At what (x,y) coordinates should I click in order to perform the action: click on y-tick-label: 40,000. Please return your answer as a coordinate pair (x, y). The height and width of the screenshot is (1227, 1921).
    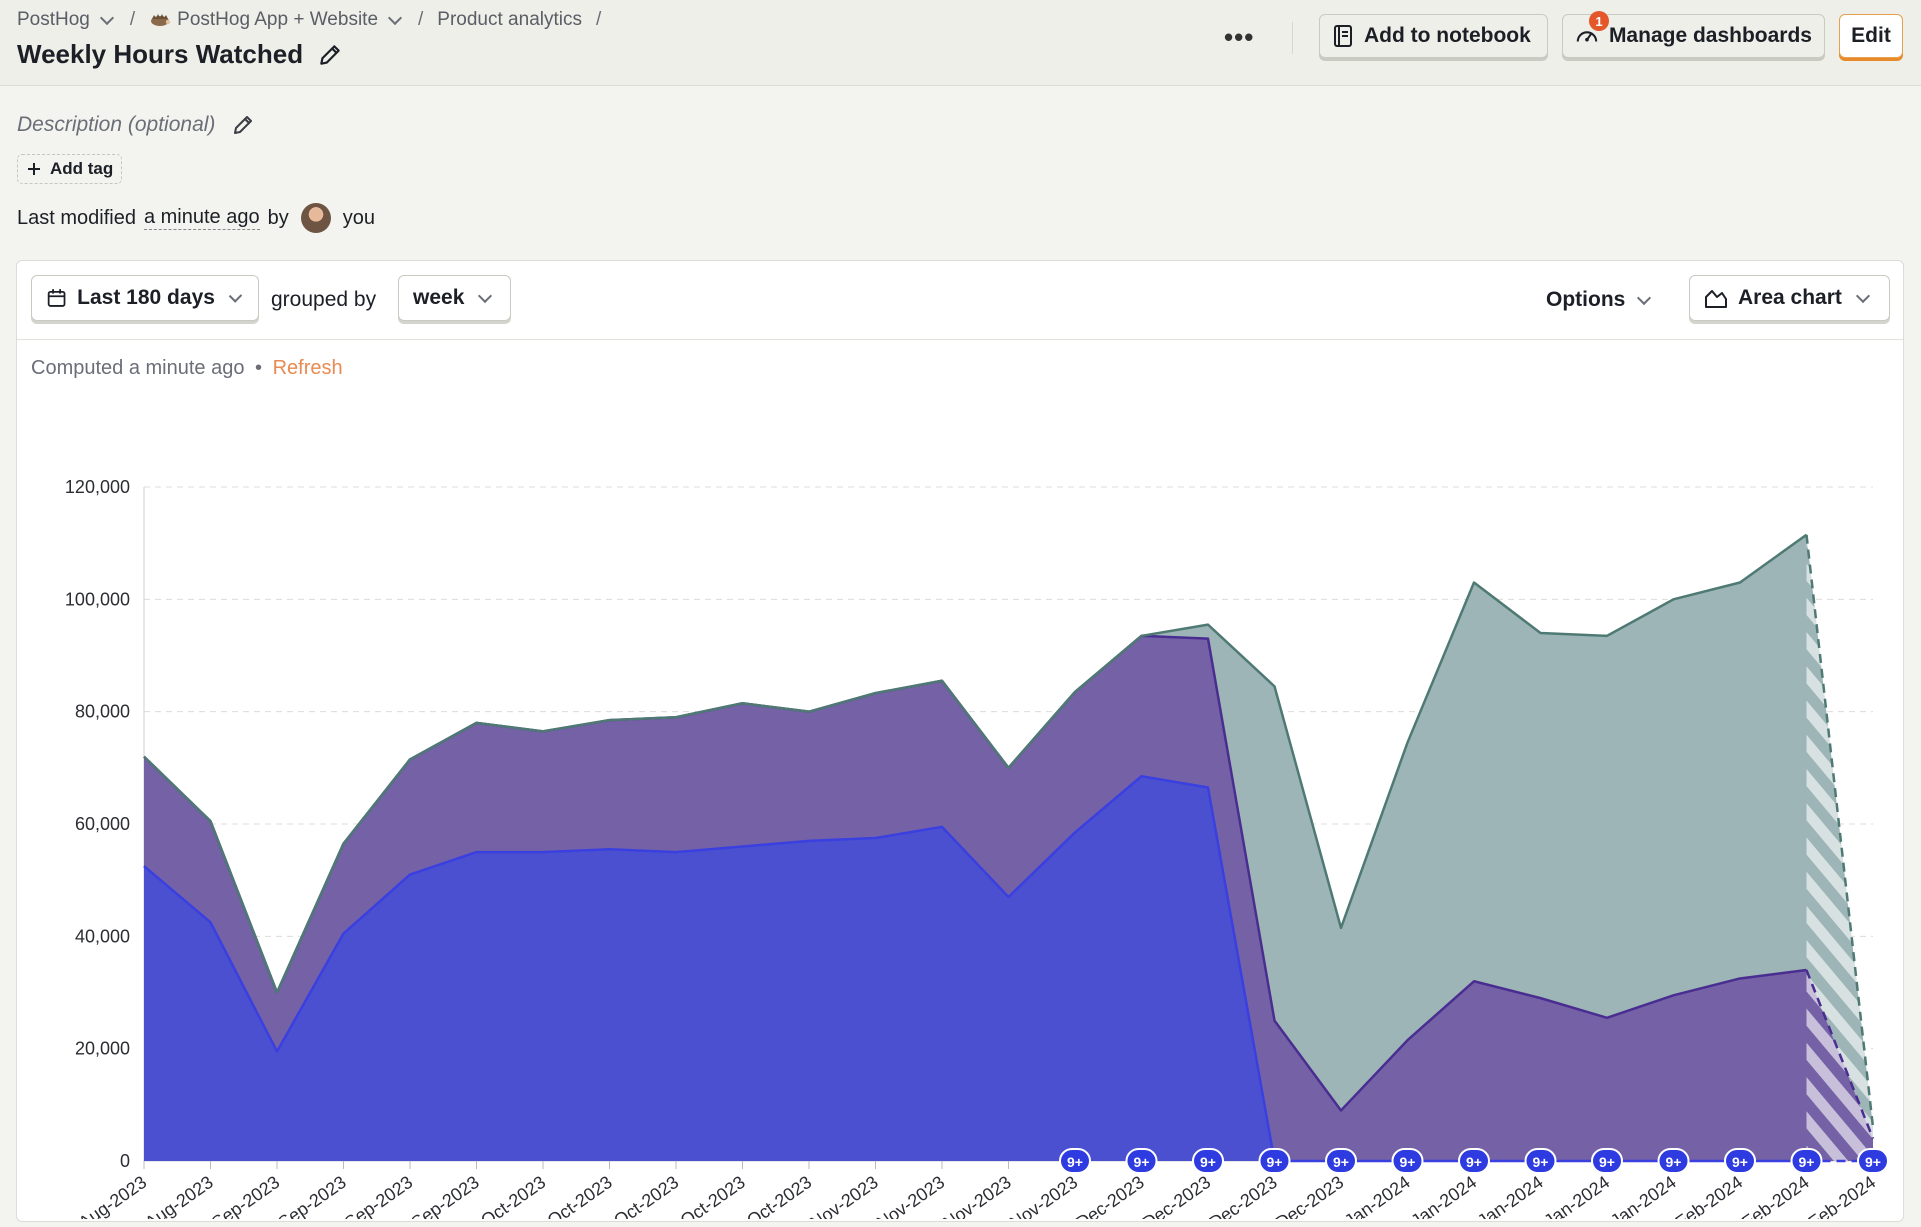
    Looking at the image, I should click on (102, 936).